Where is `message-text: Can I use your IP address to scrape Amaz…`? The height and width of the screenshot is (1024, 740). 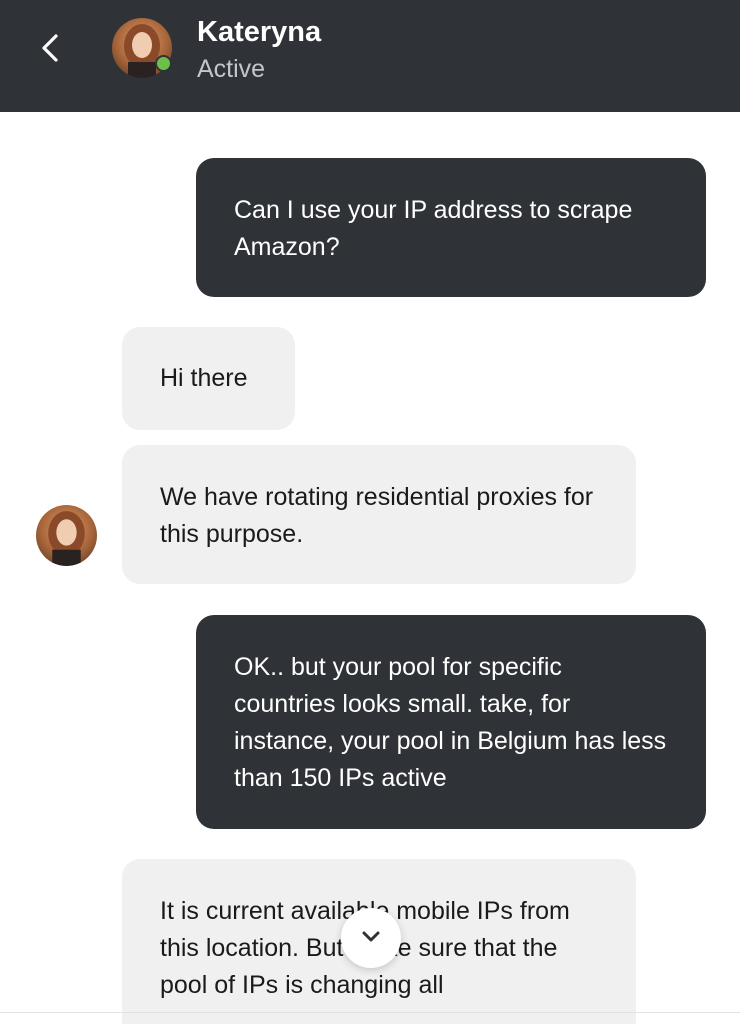
message-text: Can I use your IP address to scrape Amaz… is located at coordinates (433, 228).